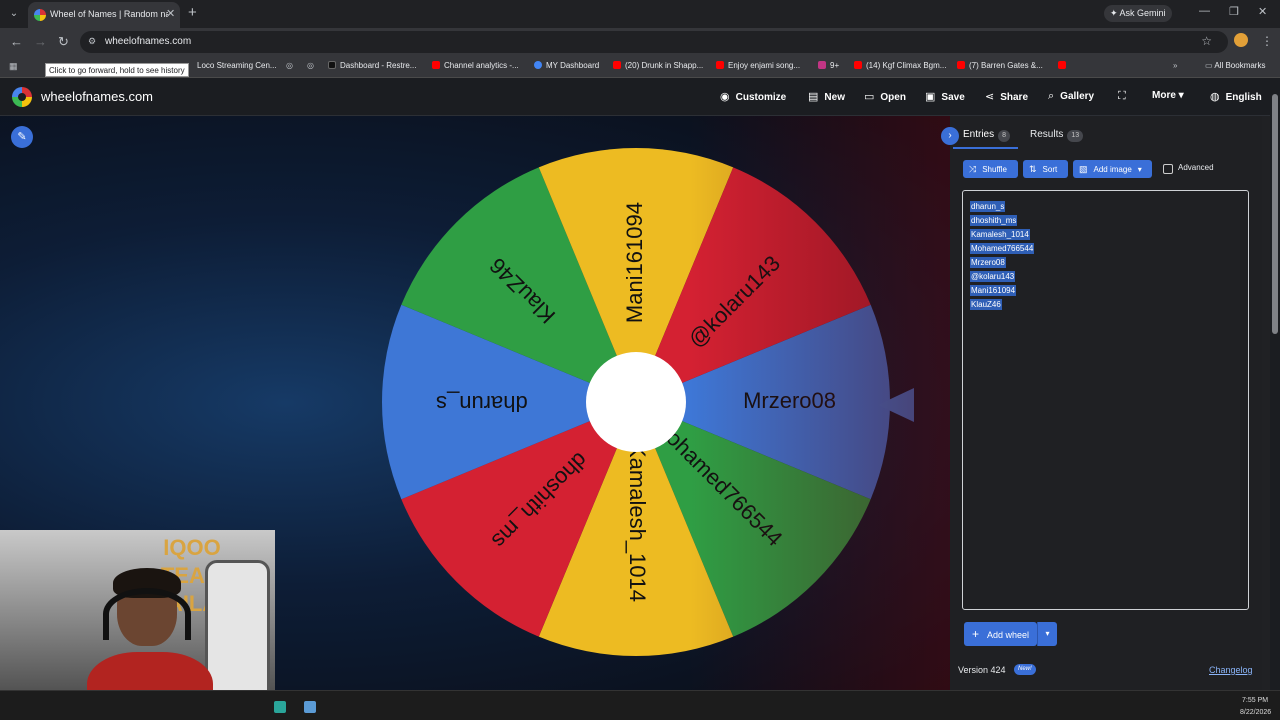 The image size is (1280, 720). What do you see at coordinates (147, 614) in the screenshot?
I see `headset-icon` at bounding box center [147, 614].